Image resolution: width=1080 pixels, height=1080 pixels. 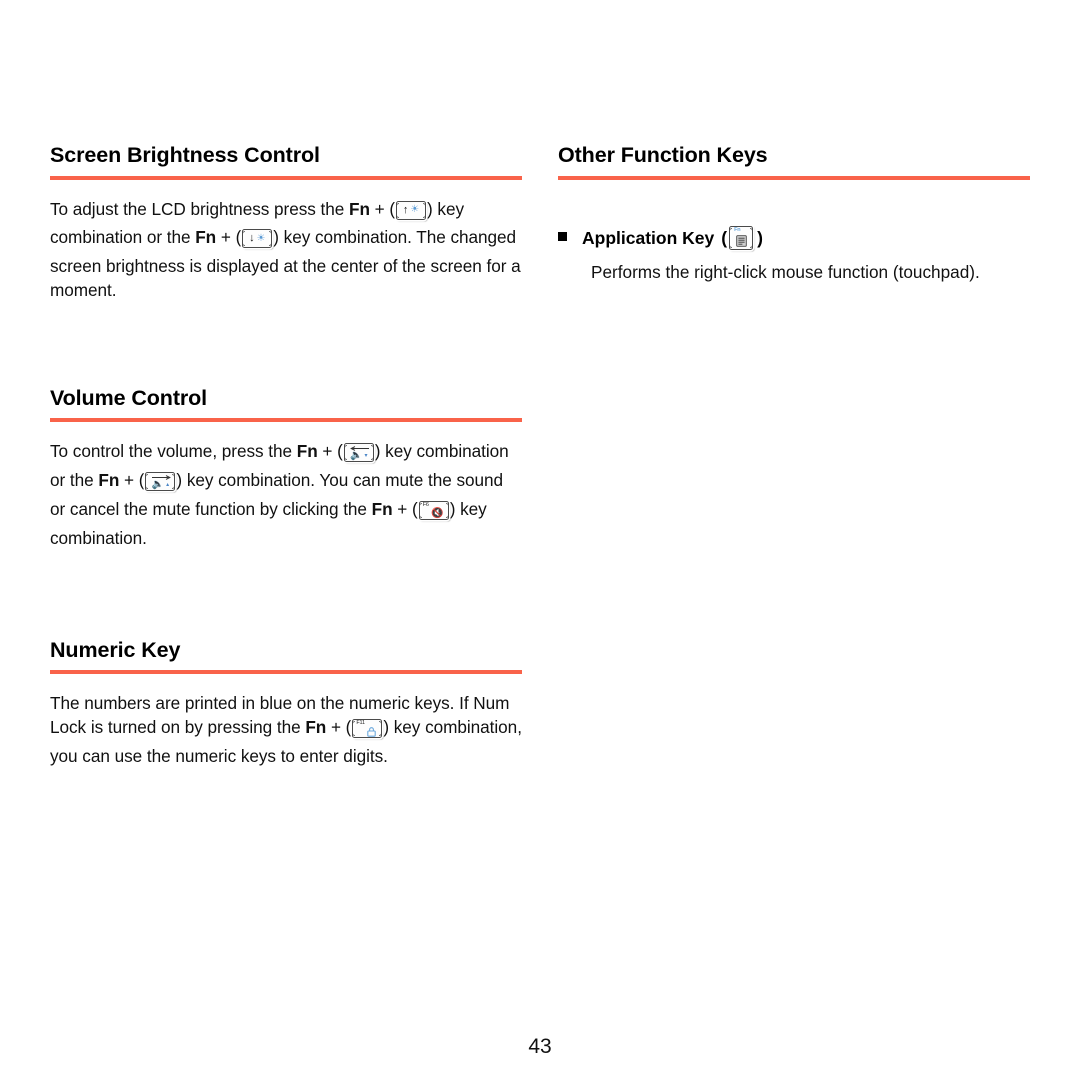 I want to click on volume-down-key-icon: 🔈 ▾, so click(x=358, y=456).